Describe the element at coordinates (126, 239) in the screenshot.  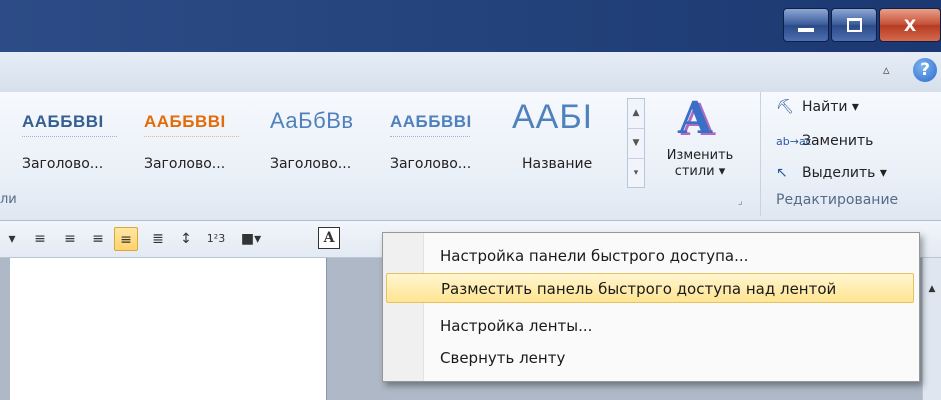
I see `justify-icon: ≡` at that location.